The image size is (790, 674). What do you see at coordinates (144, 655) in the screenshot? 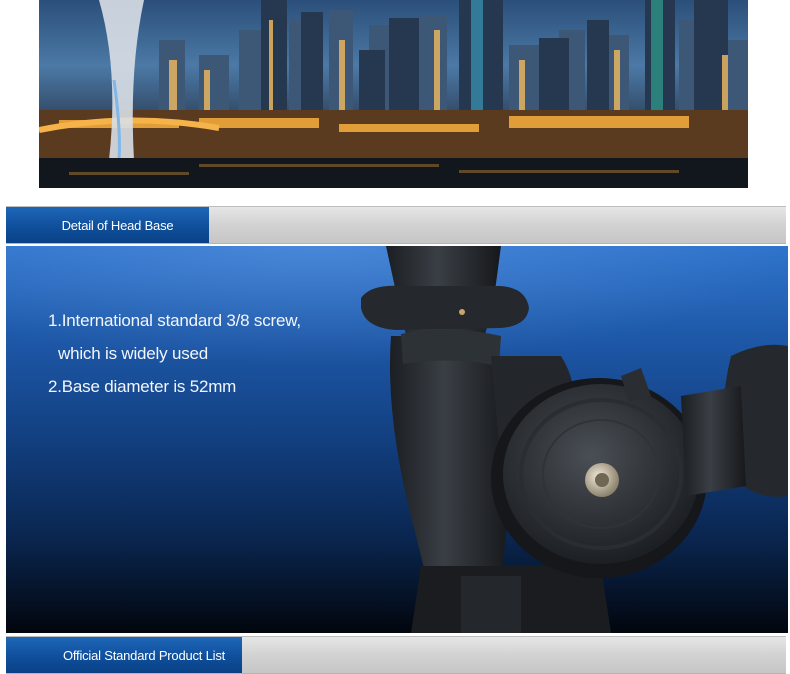
I see `section-title: Official Standard Product List` at bounding box center [144, 655].